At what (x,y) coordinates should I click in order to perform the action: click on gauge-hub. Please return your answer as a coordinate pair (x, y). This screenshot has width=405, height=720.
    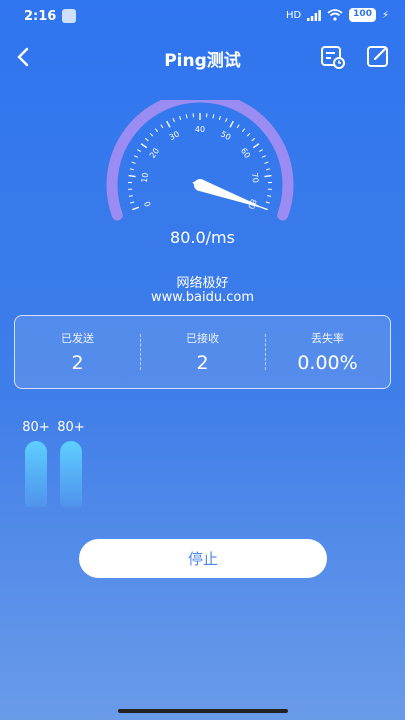
    Looking at the image, I should click on (200, 185).